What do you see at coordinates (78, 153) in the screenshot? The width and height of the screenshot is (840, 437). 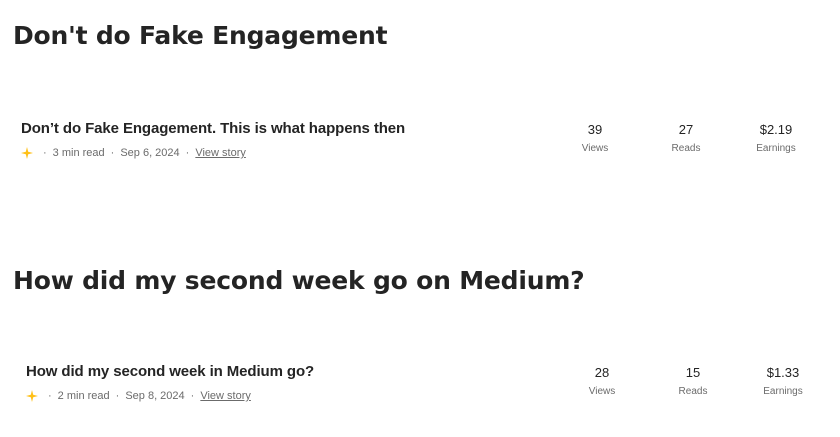 I see `read-time: 3 min read` at bounding box center [78, 153].